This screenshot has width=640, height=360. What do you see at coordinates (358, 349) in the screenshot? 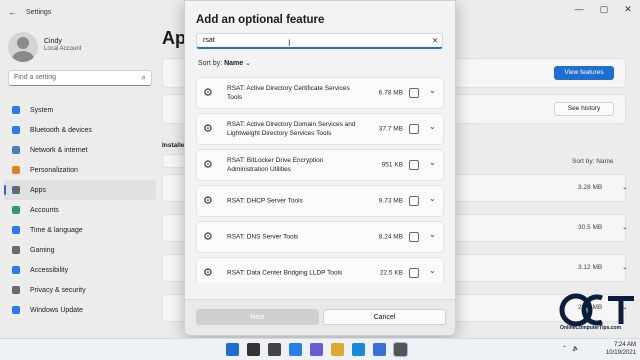
I see `edge-icon` at bounding box center [358, 349].